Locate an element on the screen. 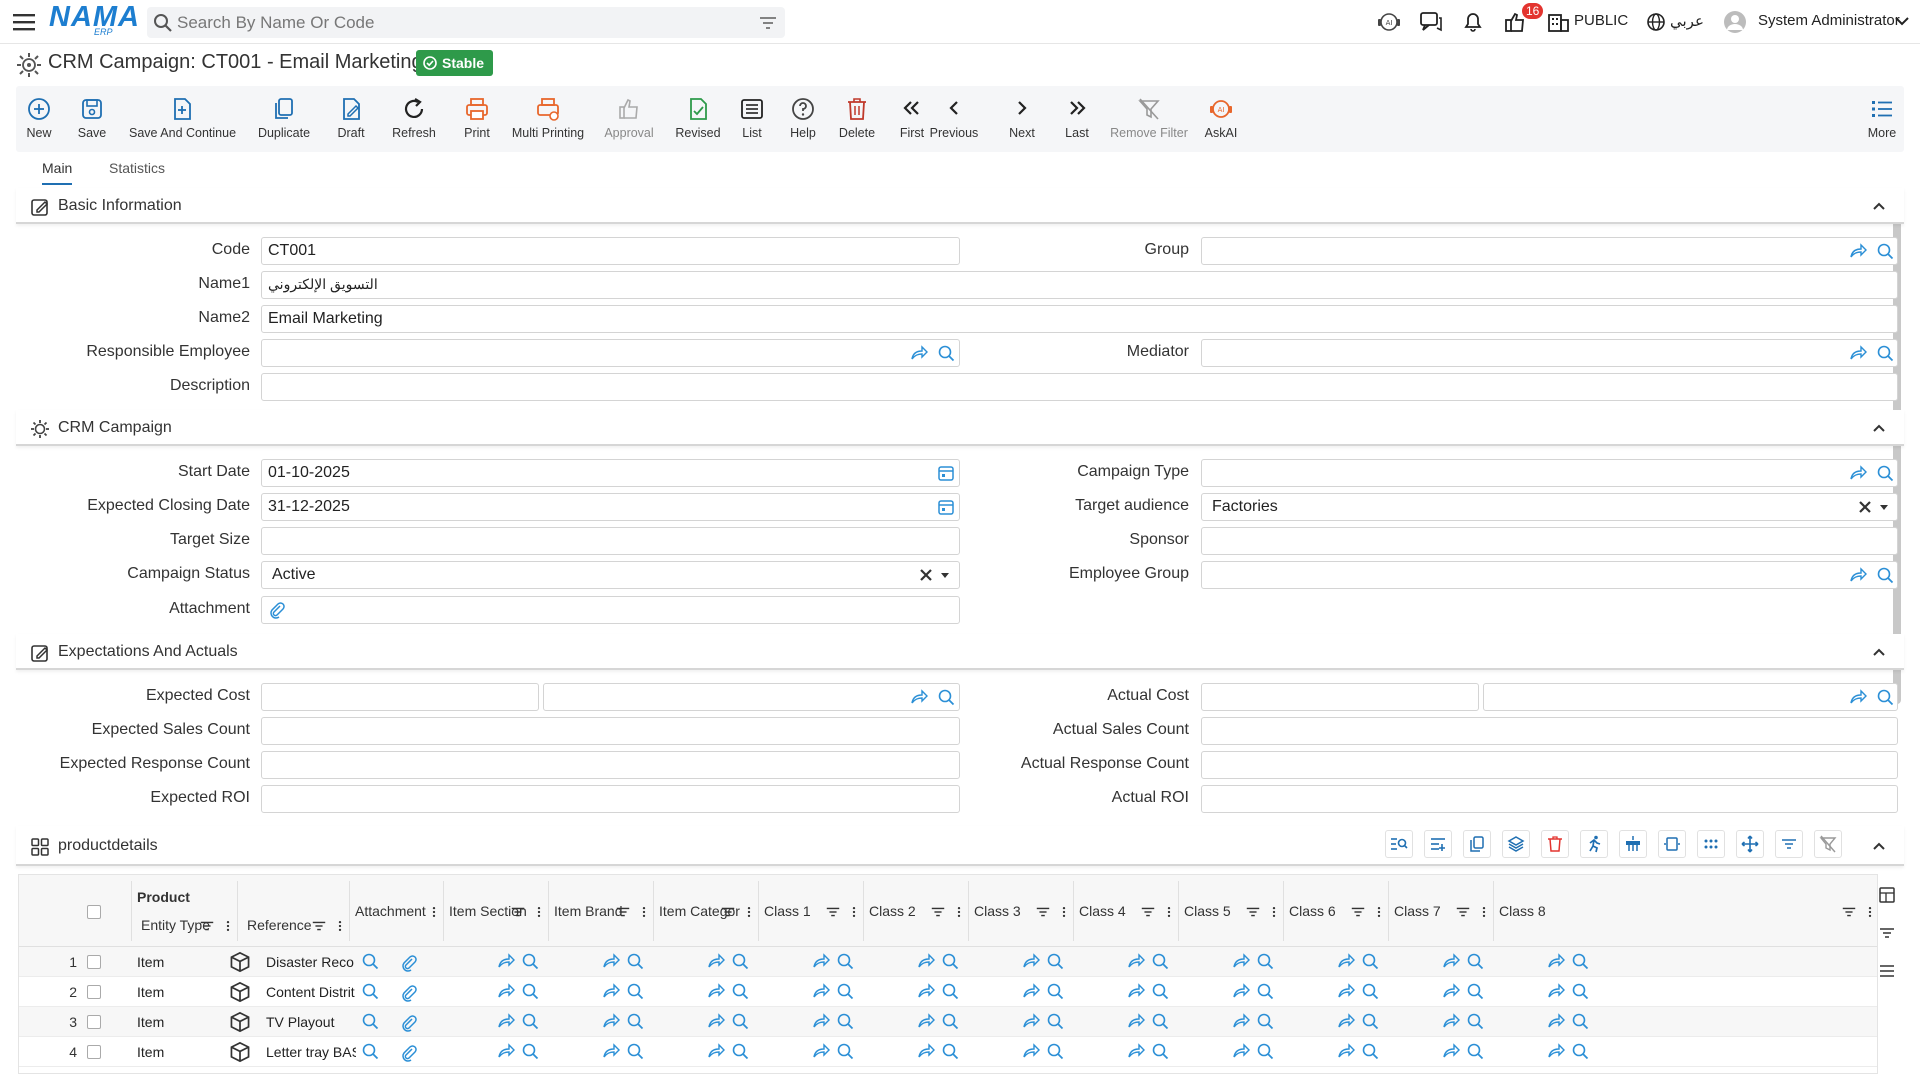  row-checkbox is located at coordinates (94, 1052).